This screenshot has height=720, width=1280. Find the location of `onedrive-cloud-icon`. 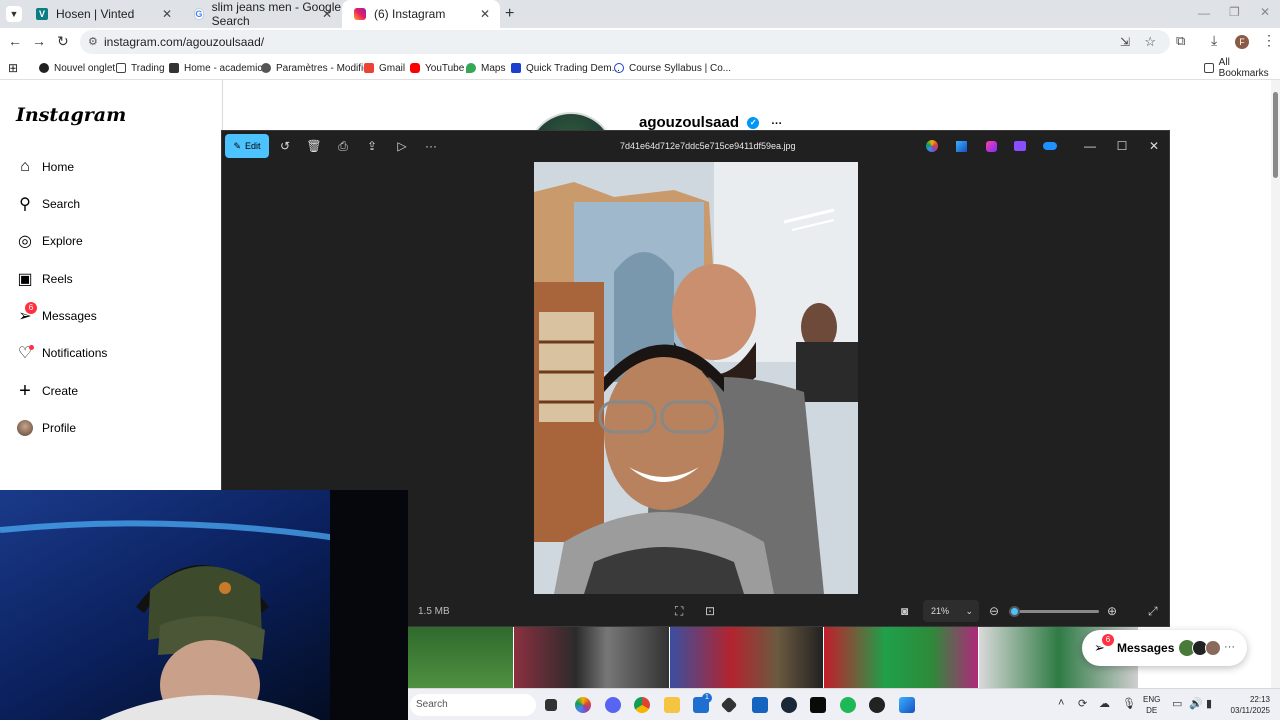

onedrive-cloud-icon is located at coordinates (1050, 146).